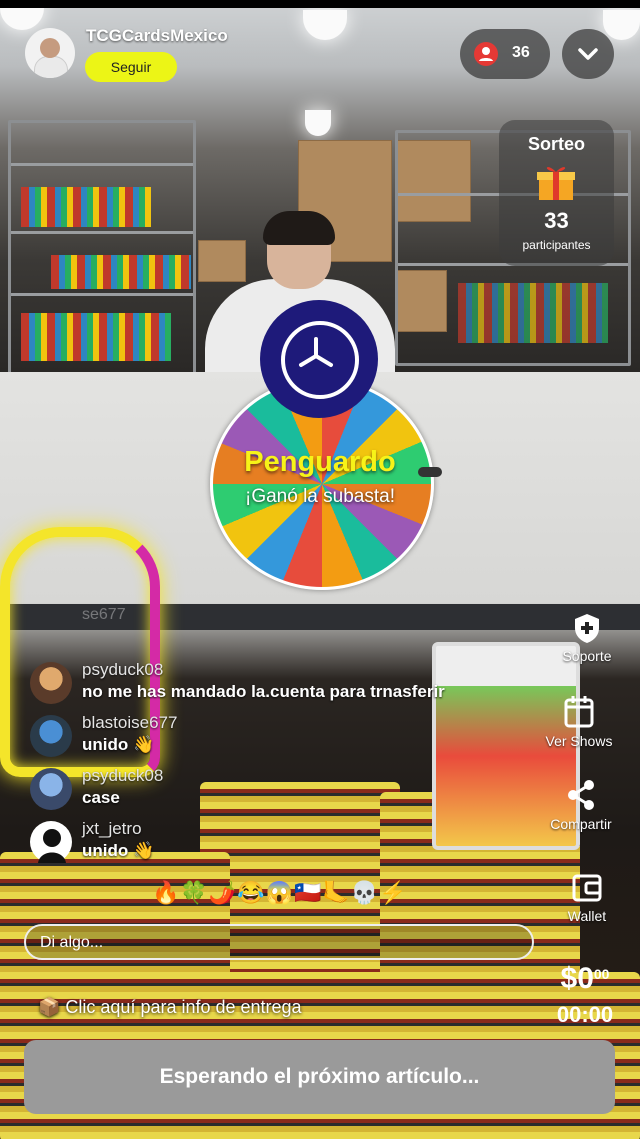 The width and height of the screenshot is (640, 1139). What do you see at coordinates (101, 797) in the screenshot?
I see `chat-text: case` at bounding box center [101, 797].